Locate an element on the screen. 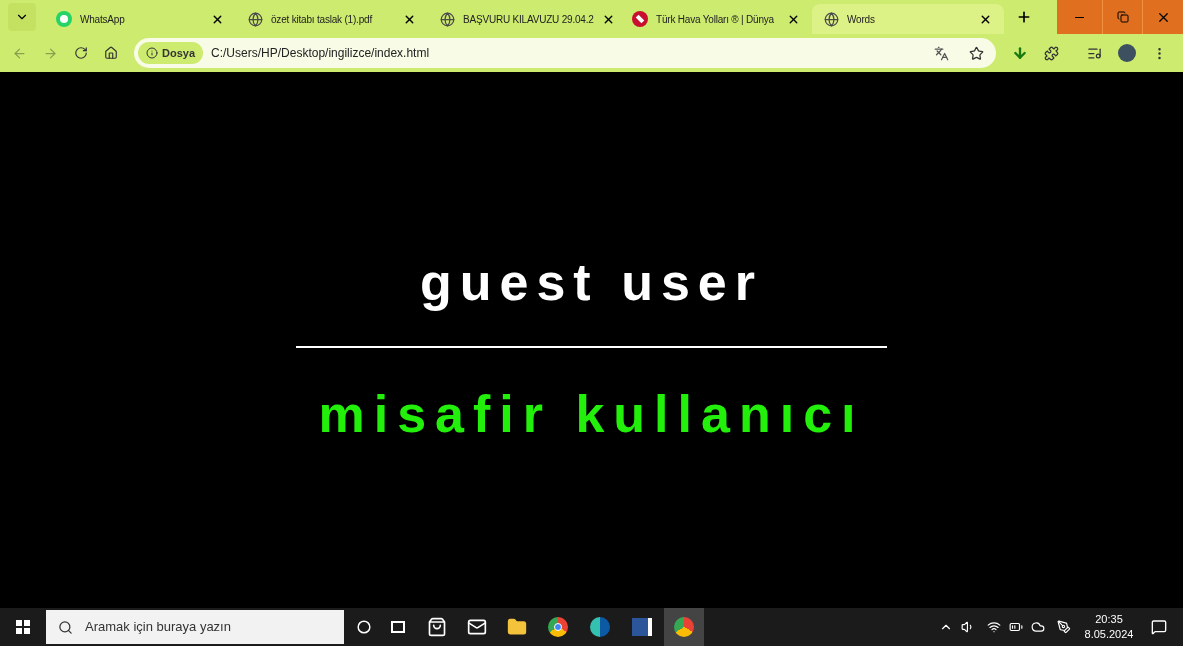 Image resolution: width=1183 pixels, height=646 pixels. pen-icon is located at coordinates (1064, 627).